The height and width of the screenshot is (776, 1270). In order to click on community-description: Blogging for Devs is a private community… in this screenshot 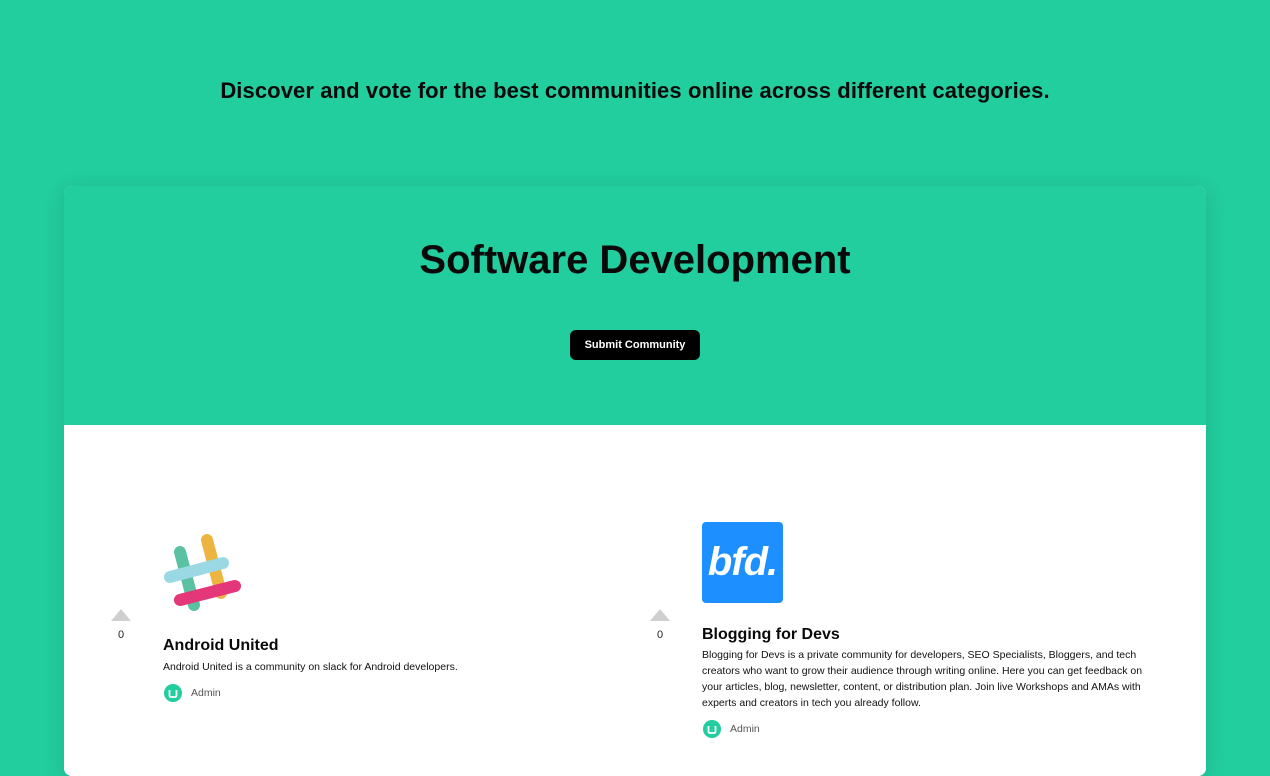, I will do `click(922, 679)`.